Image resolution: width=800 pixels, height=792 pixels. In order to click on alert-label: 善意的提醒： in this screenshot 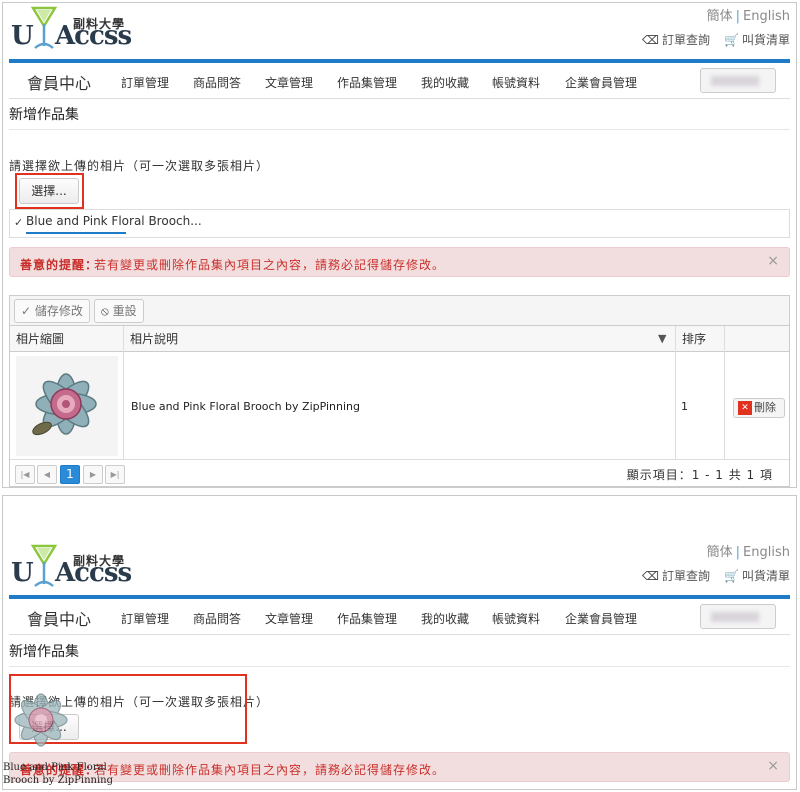, I will do `click(59, 265)`.